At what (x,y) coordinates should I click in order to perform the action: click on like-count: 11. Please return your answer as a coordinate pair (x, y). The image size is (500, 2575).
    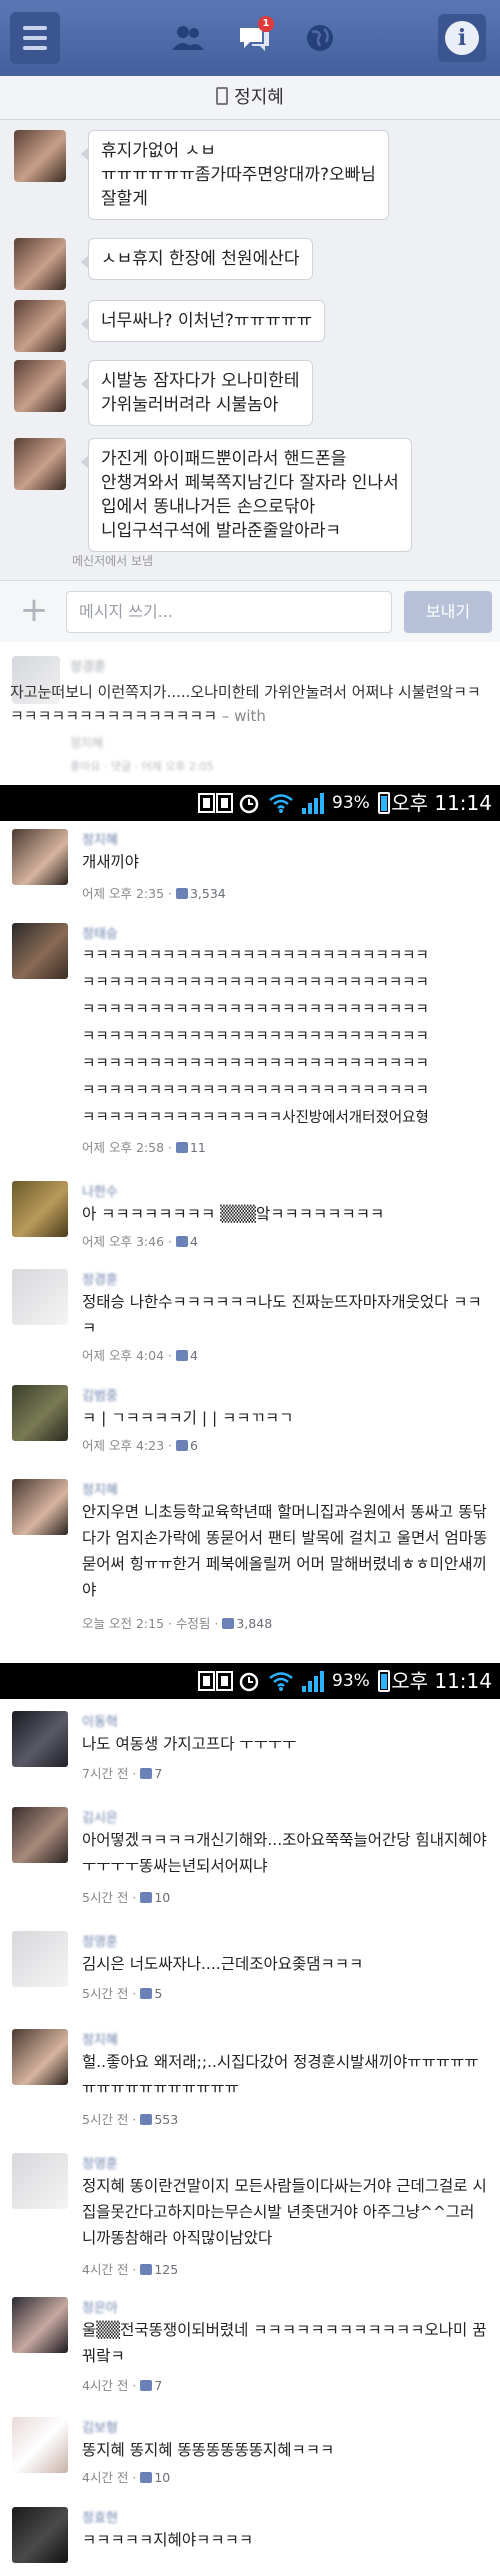
    Looking at the image, I should click on (198, 1147).